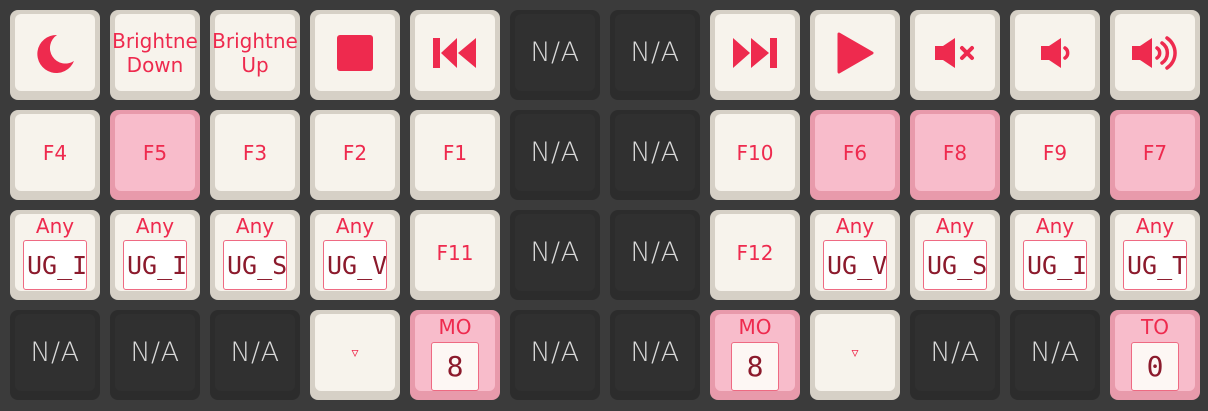  I want to click on layer-number-value: 0, so click(1155, 366).